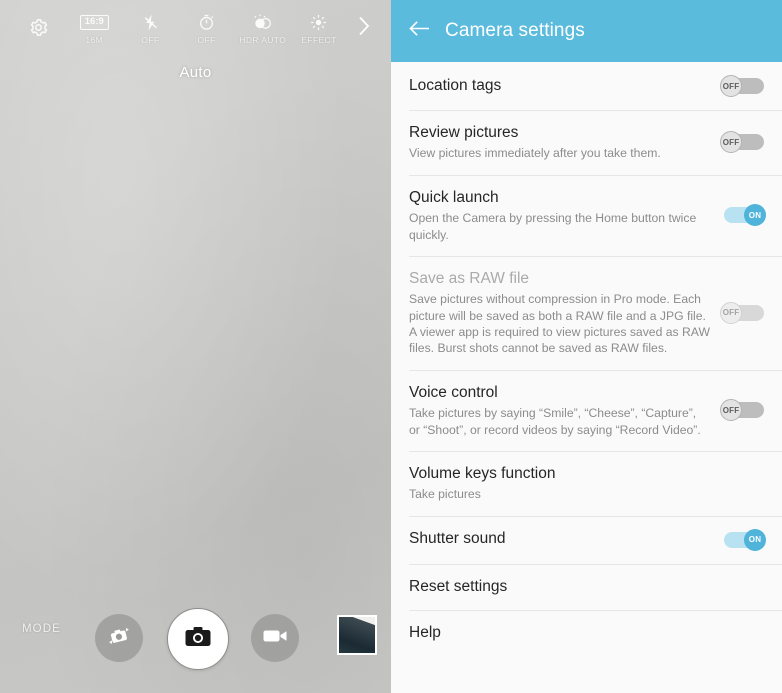 The image size is (782, 693). What do you see at coordinates (743, 142) in the screenshot?
I see `toggle-review-pictures: OFF` at bounding box center [743, 142].